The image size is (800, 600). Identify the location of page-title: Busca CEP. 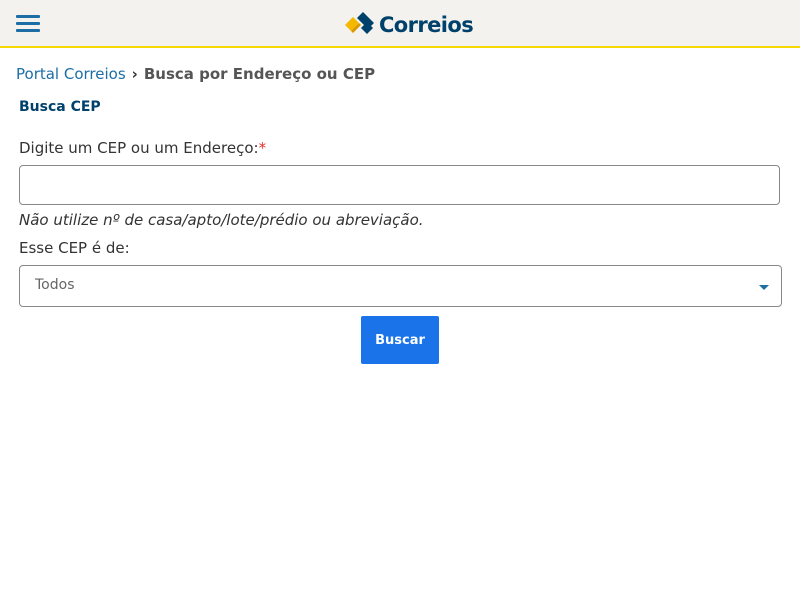
(60, 107).